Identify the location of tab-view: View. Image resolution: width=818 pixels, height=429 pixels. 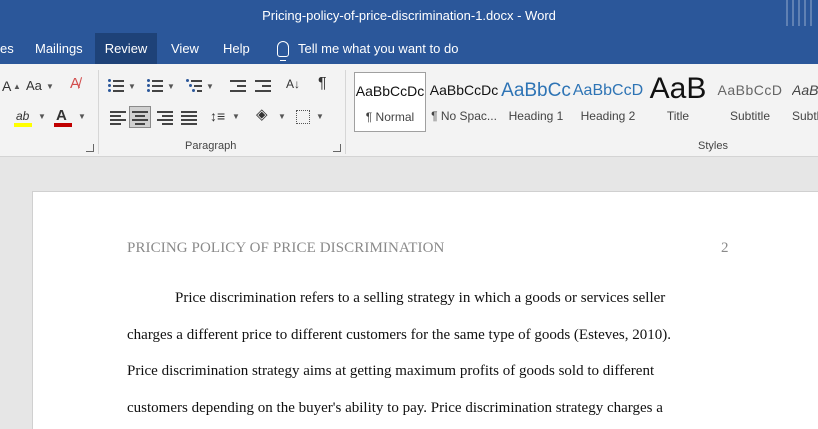
(185, 48).